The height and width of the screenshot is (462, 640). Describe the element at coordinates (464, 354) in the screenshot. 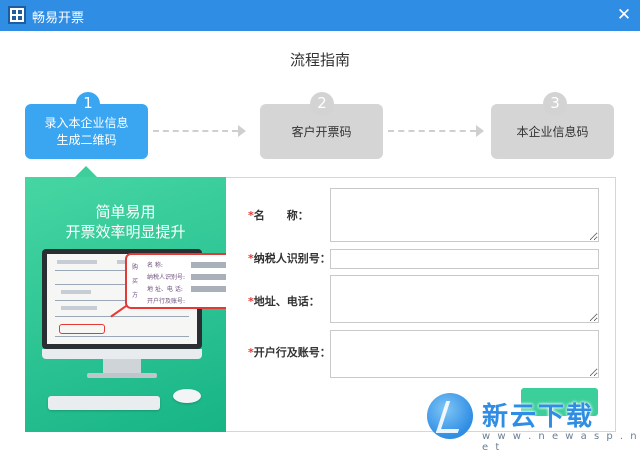

I see `bank-account-field` at that location.